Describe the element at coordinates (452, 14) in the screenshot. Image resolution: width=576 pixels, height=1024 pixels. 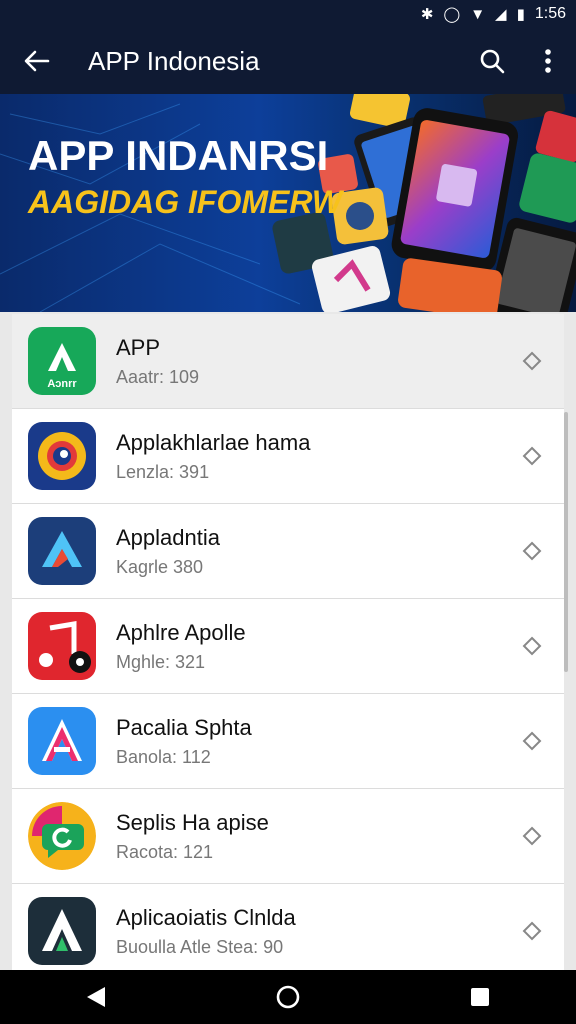
I see `alarm-icon: ◯` at that location.